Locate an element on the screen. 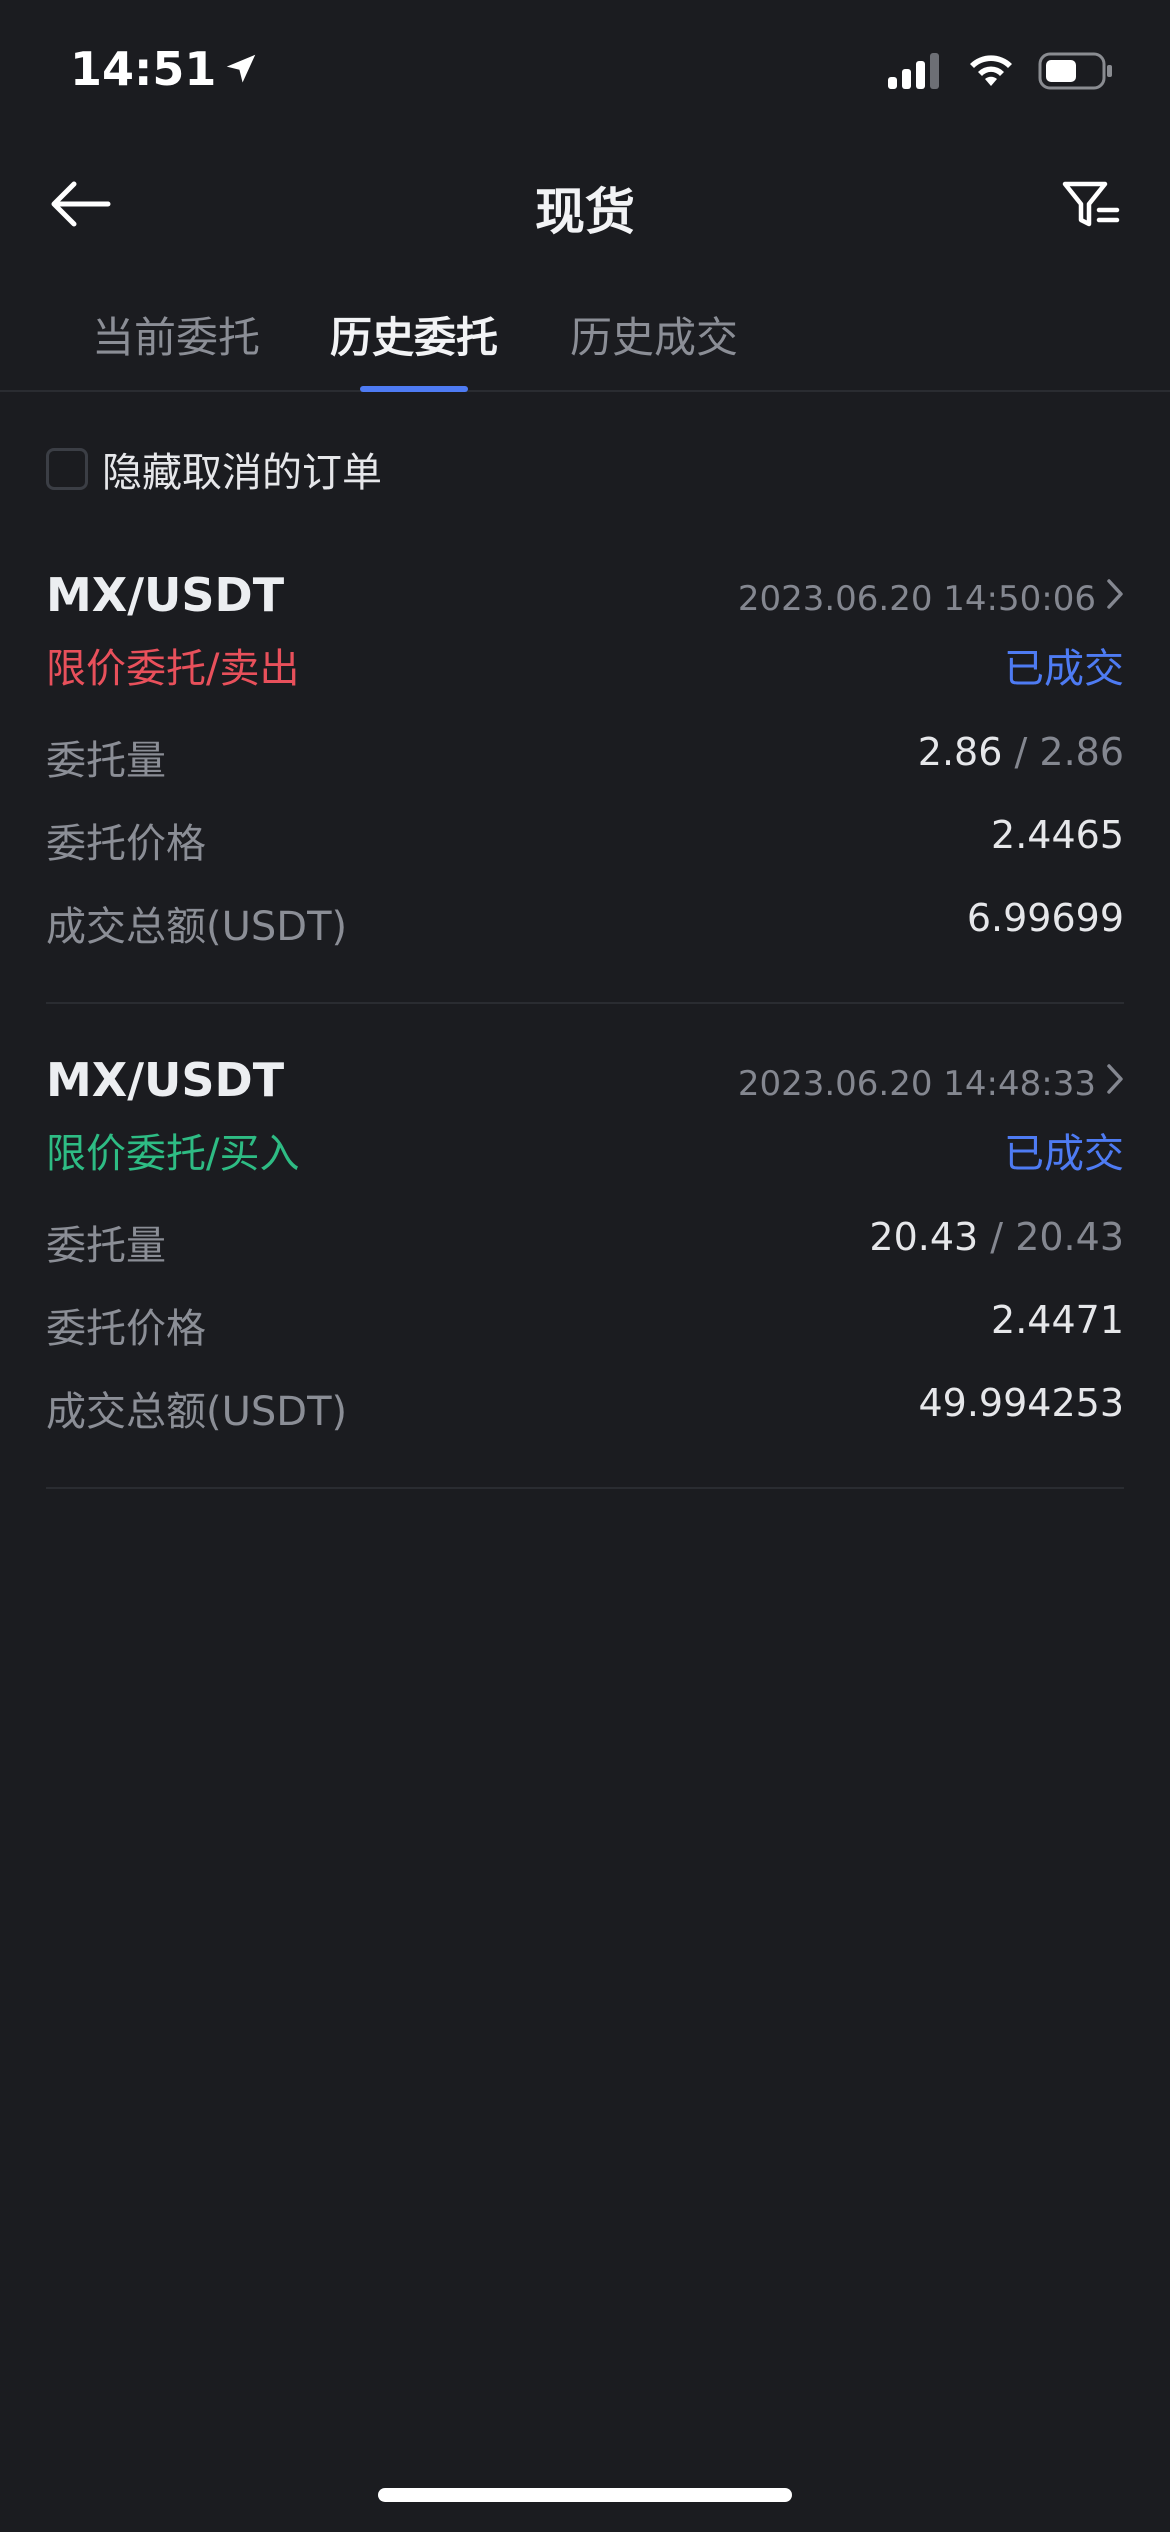 Image resolution: width=1170 pixels, height=2532 pixels. quantity-value: 20.43 / 20.43 is located at coordinates (996, 1237).